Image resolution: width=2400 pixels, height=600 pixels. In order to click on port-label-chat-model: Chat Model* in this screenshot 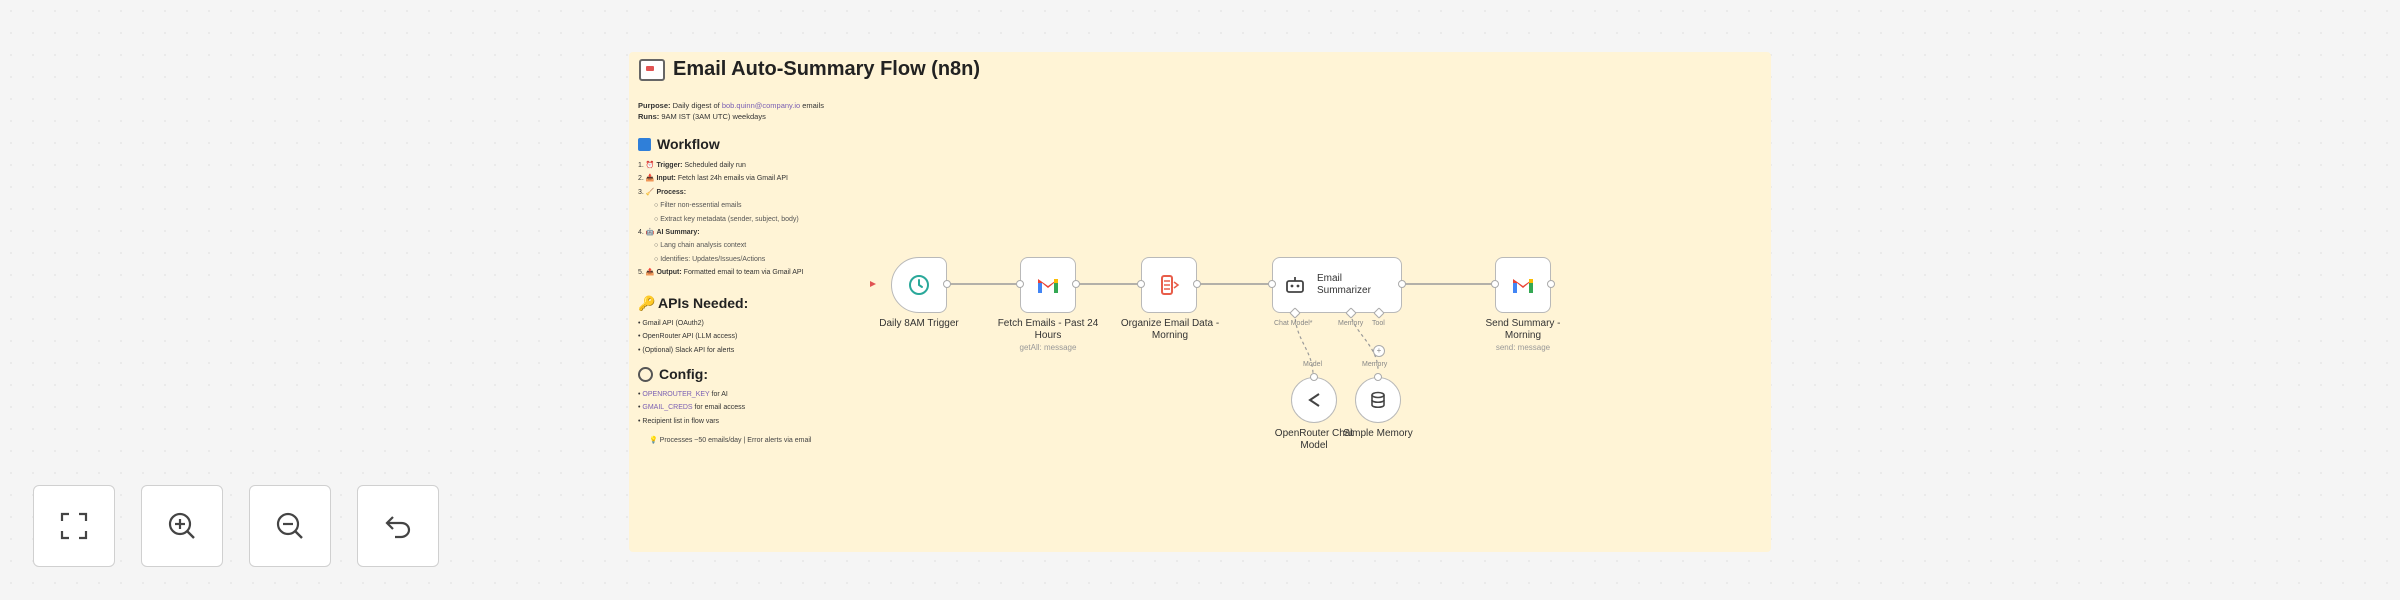, I will do `click(1293, 323)`.